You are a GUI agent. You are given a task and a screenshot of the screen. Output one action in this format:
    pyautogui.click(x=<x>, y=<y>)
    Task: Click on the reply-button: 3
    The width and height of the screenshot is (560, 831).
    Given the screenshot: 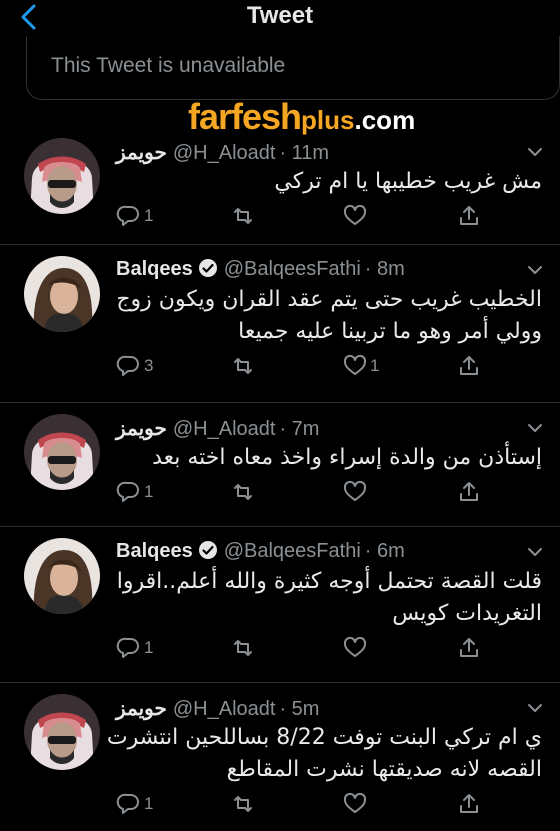 What is the action you would take?
    pyautogui.click(x=134, y=366)
    